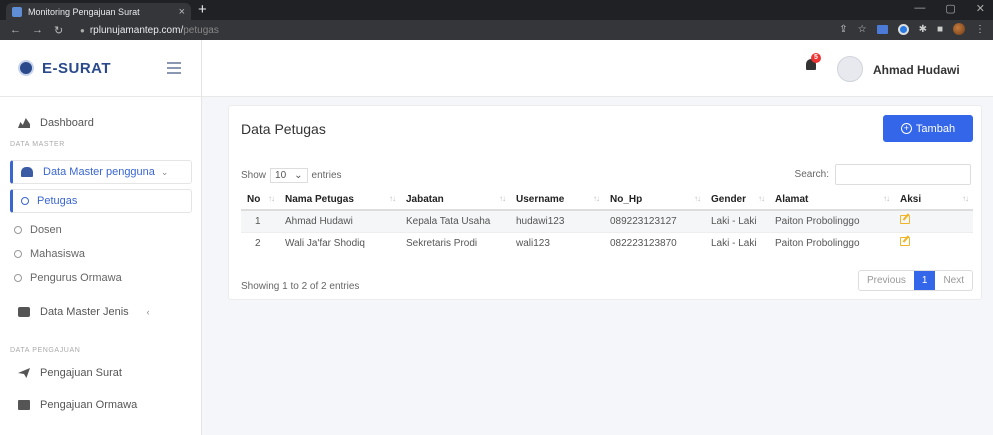  Describe the element at coordinates (89, 405) in the screenshot. I see `sidebar-item-label: Pengajuan Ormawa` at that location.